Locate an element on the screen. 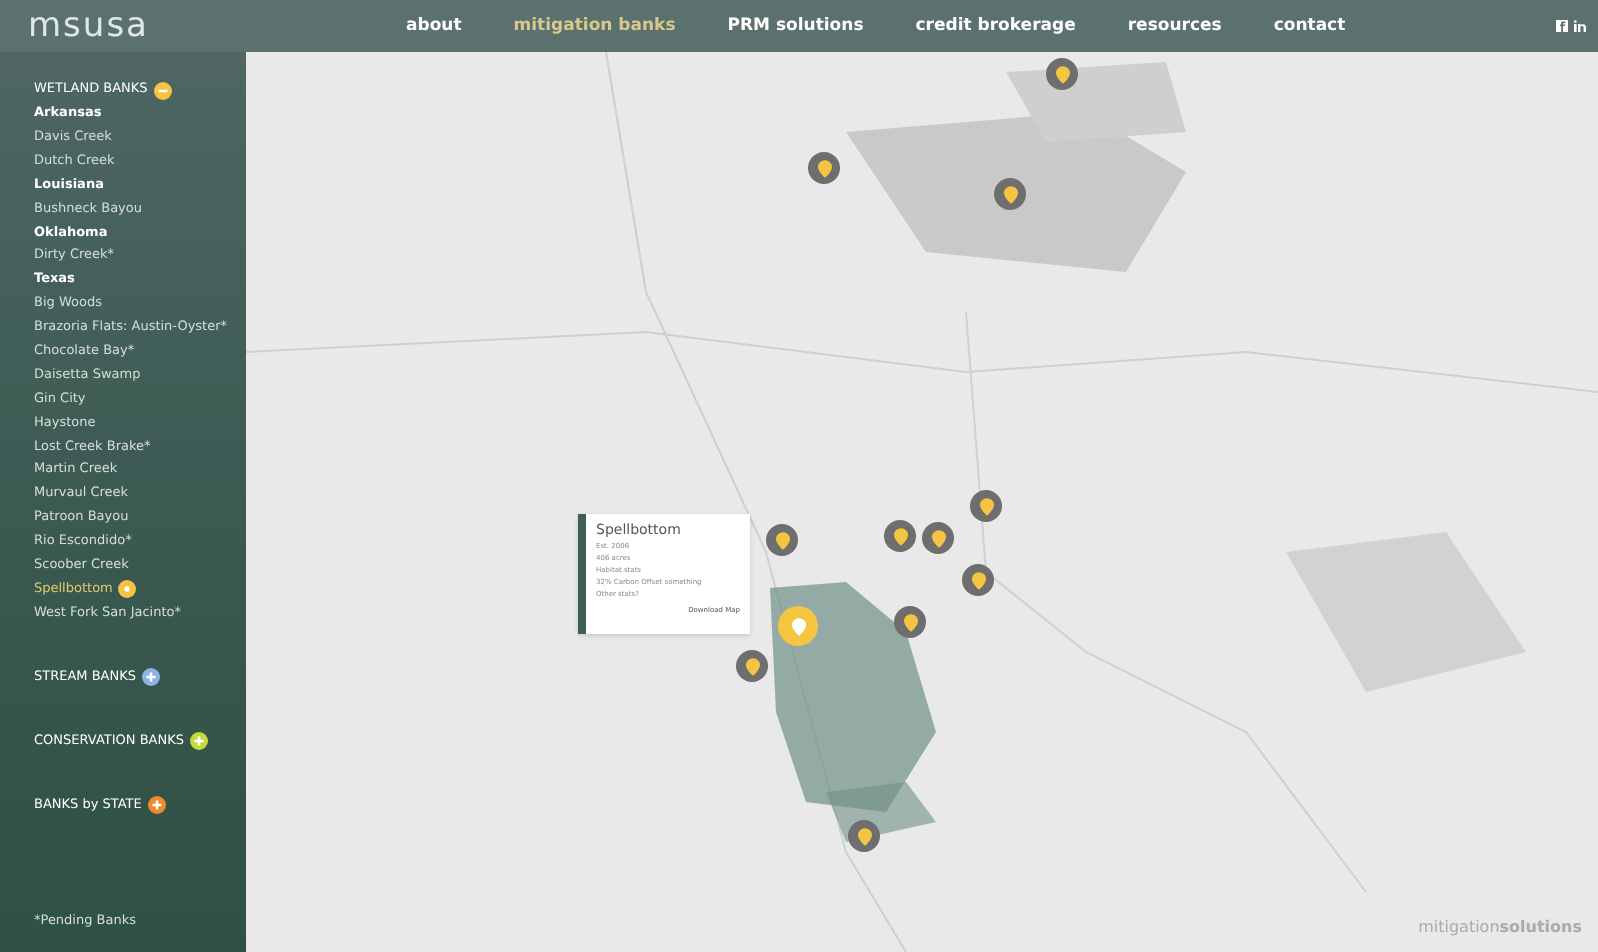 Image resolution: width=1598 pixels, height=952 pixels. nav-link: mitigation banks is located at coordinates (594, 26).